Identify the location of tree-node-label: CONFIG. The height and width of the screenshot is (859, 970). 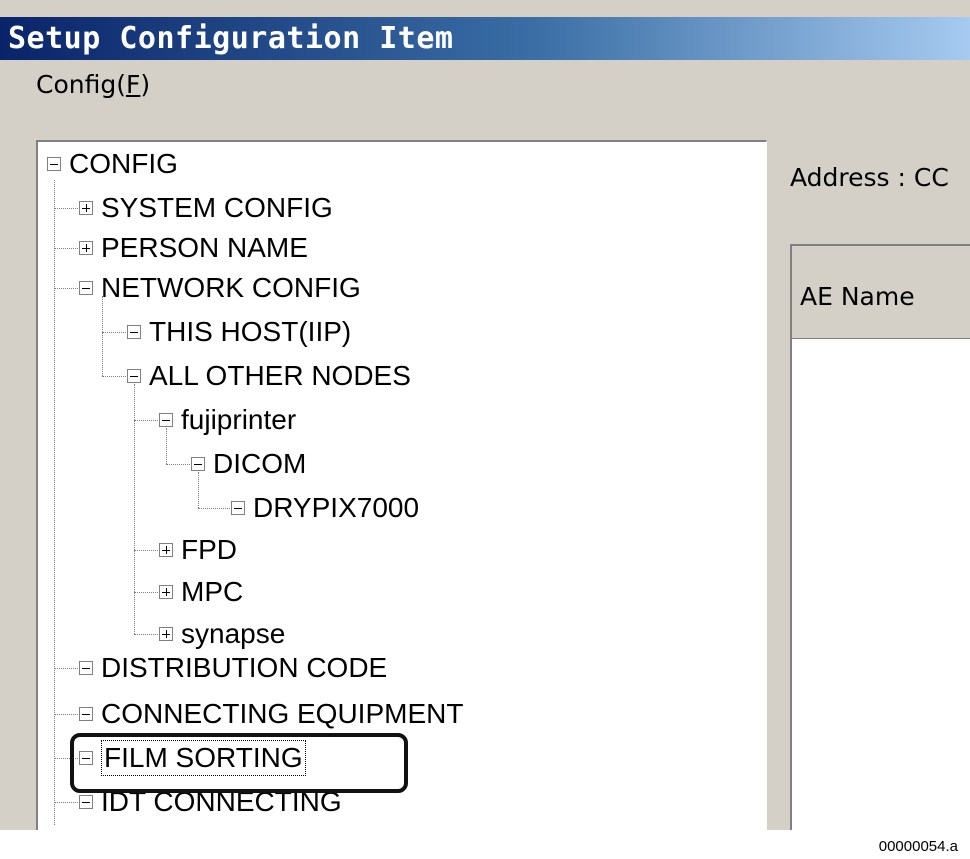
(123, 163).